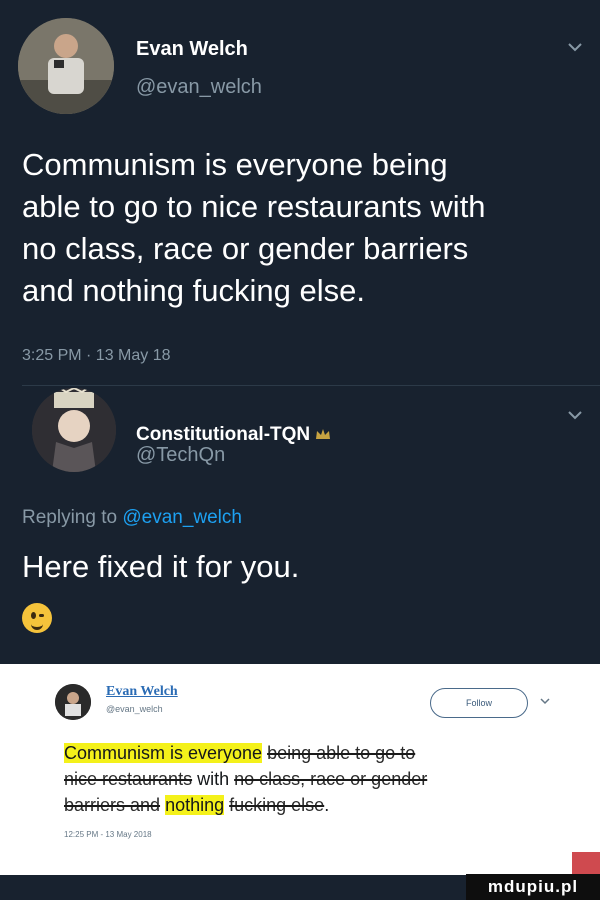  Describe the element at coordinates (128, 779) in the screenshot. I see `struck-text: nice restaurants` at that location.